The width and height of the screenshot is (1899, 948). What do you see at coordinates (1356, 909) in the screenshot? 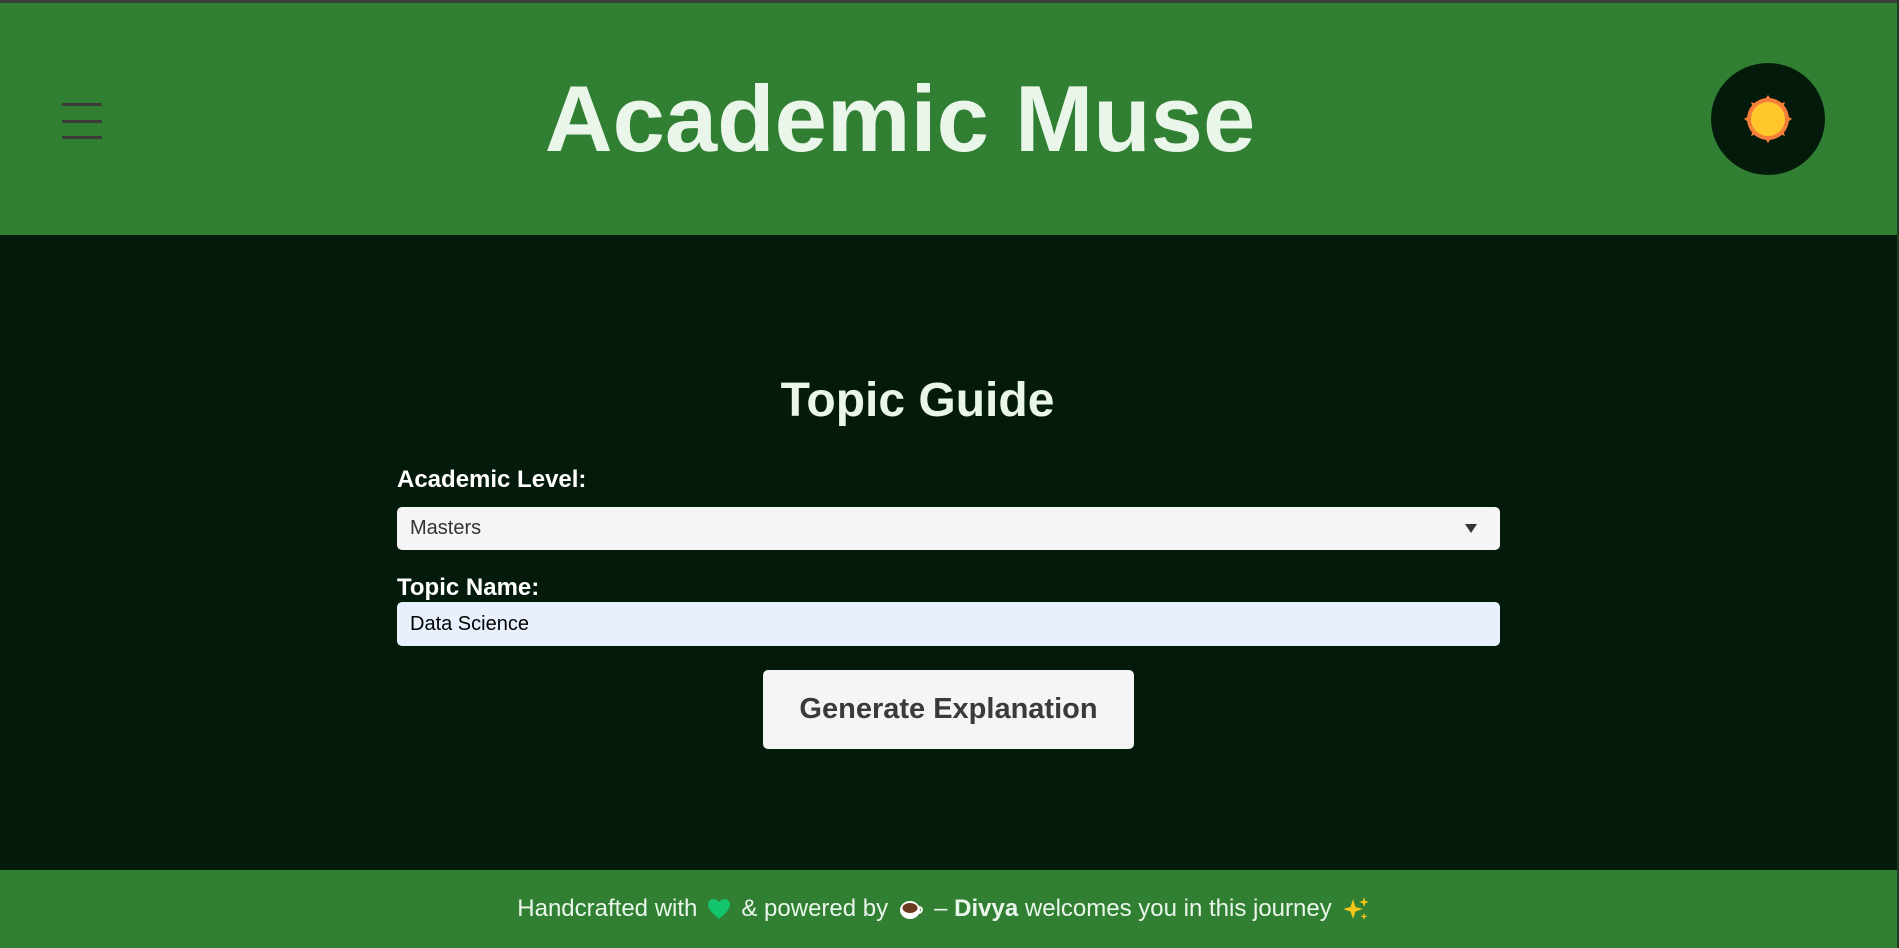
I see `sparkles-icon` at bounding box center [1356, 909].